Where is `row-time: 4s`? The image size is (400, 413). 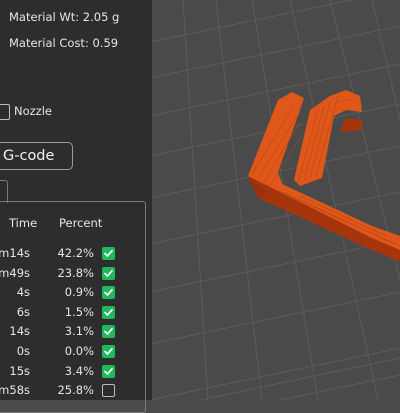 row-time: 4s is located at coordinates (23, 292).